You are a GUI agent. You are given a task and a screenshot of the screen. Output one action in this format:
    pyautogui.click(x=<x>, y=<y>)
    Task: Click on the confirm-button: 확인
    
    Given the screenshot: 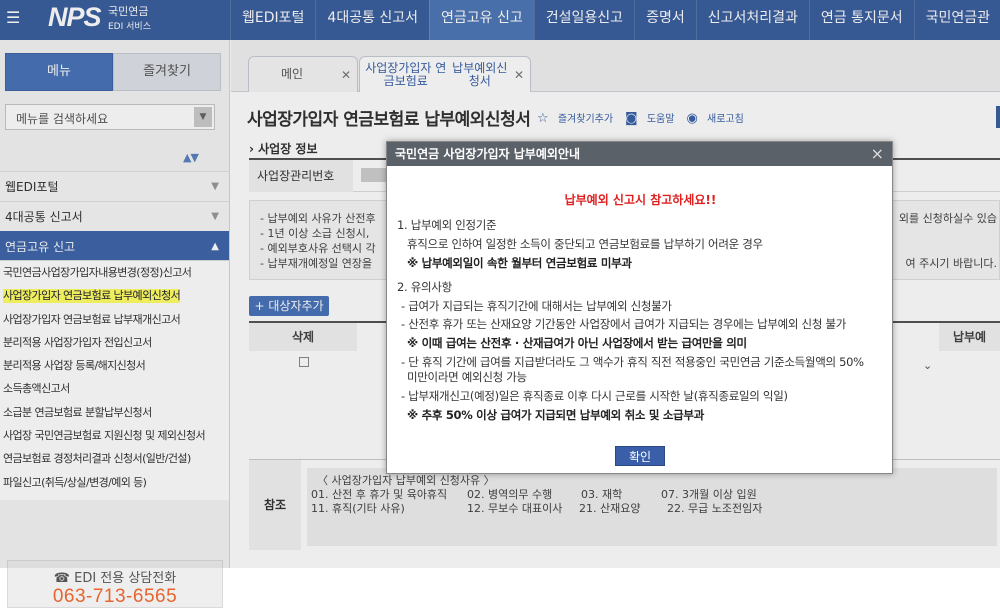 What is the action you would take?
    pyautogui.click(x=640, y=456)
    